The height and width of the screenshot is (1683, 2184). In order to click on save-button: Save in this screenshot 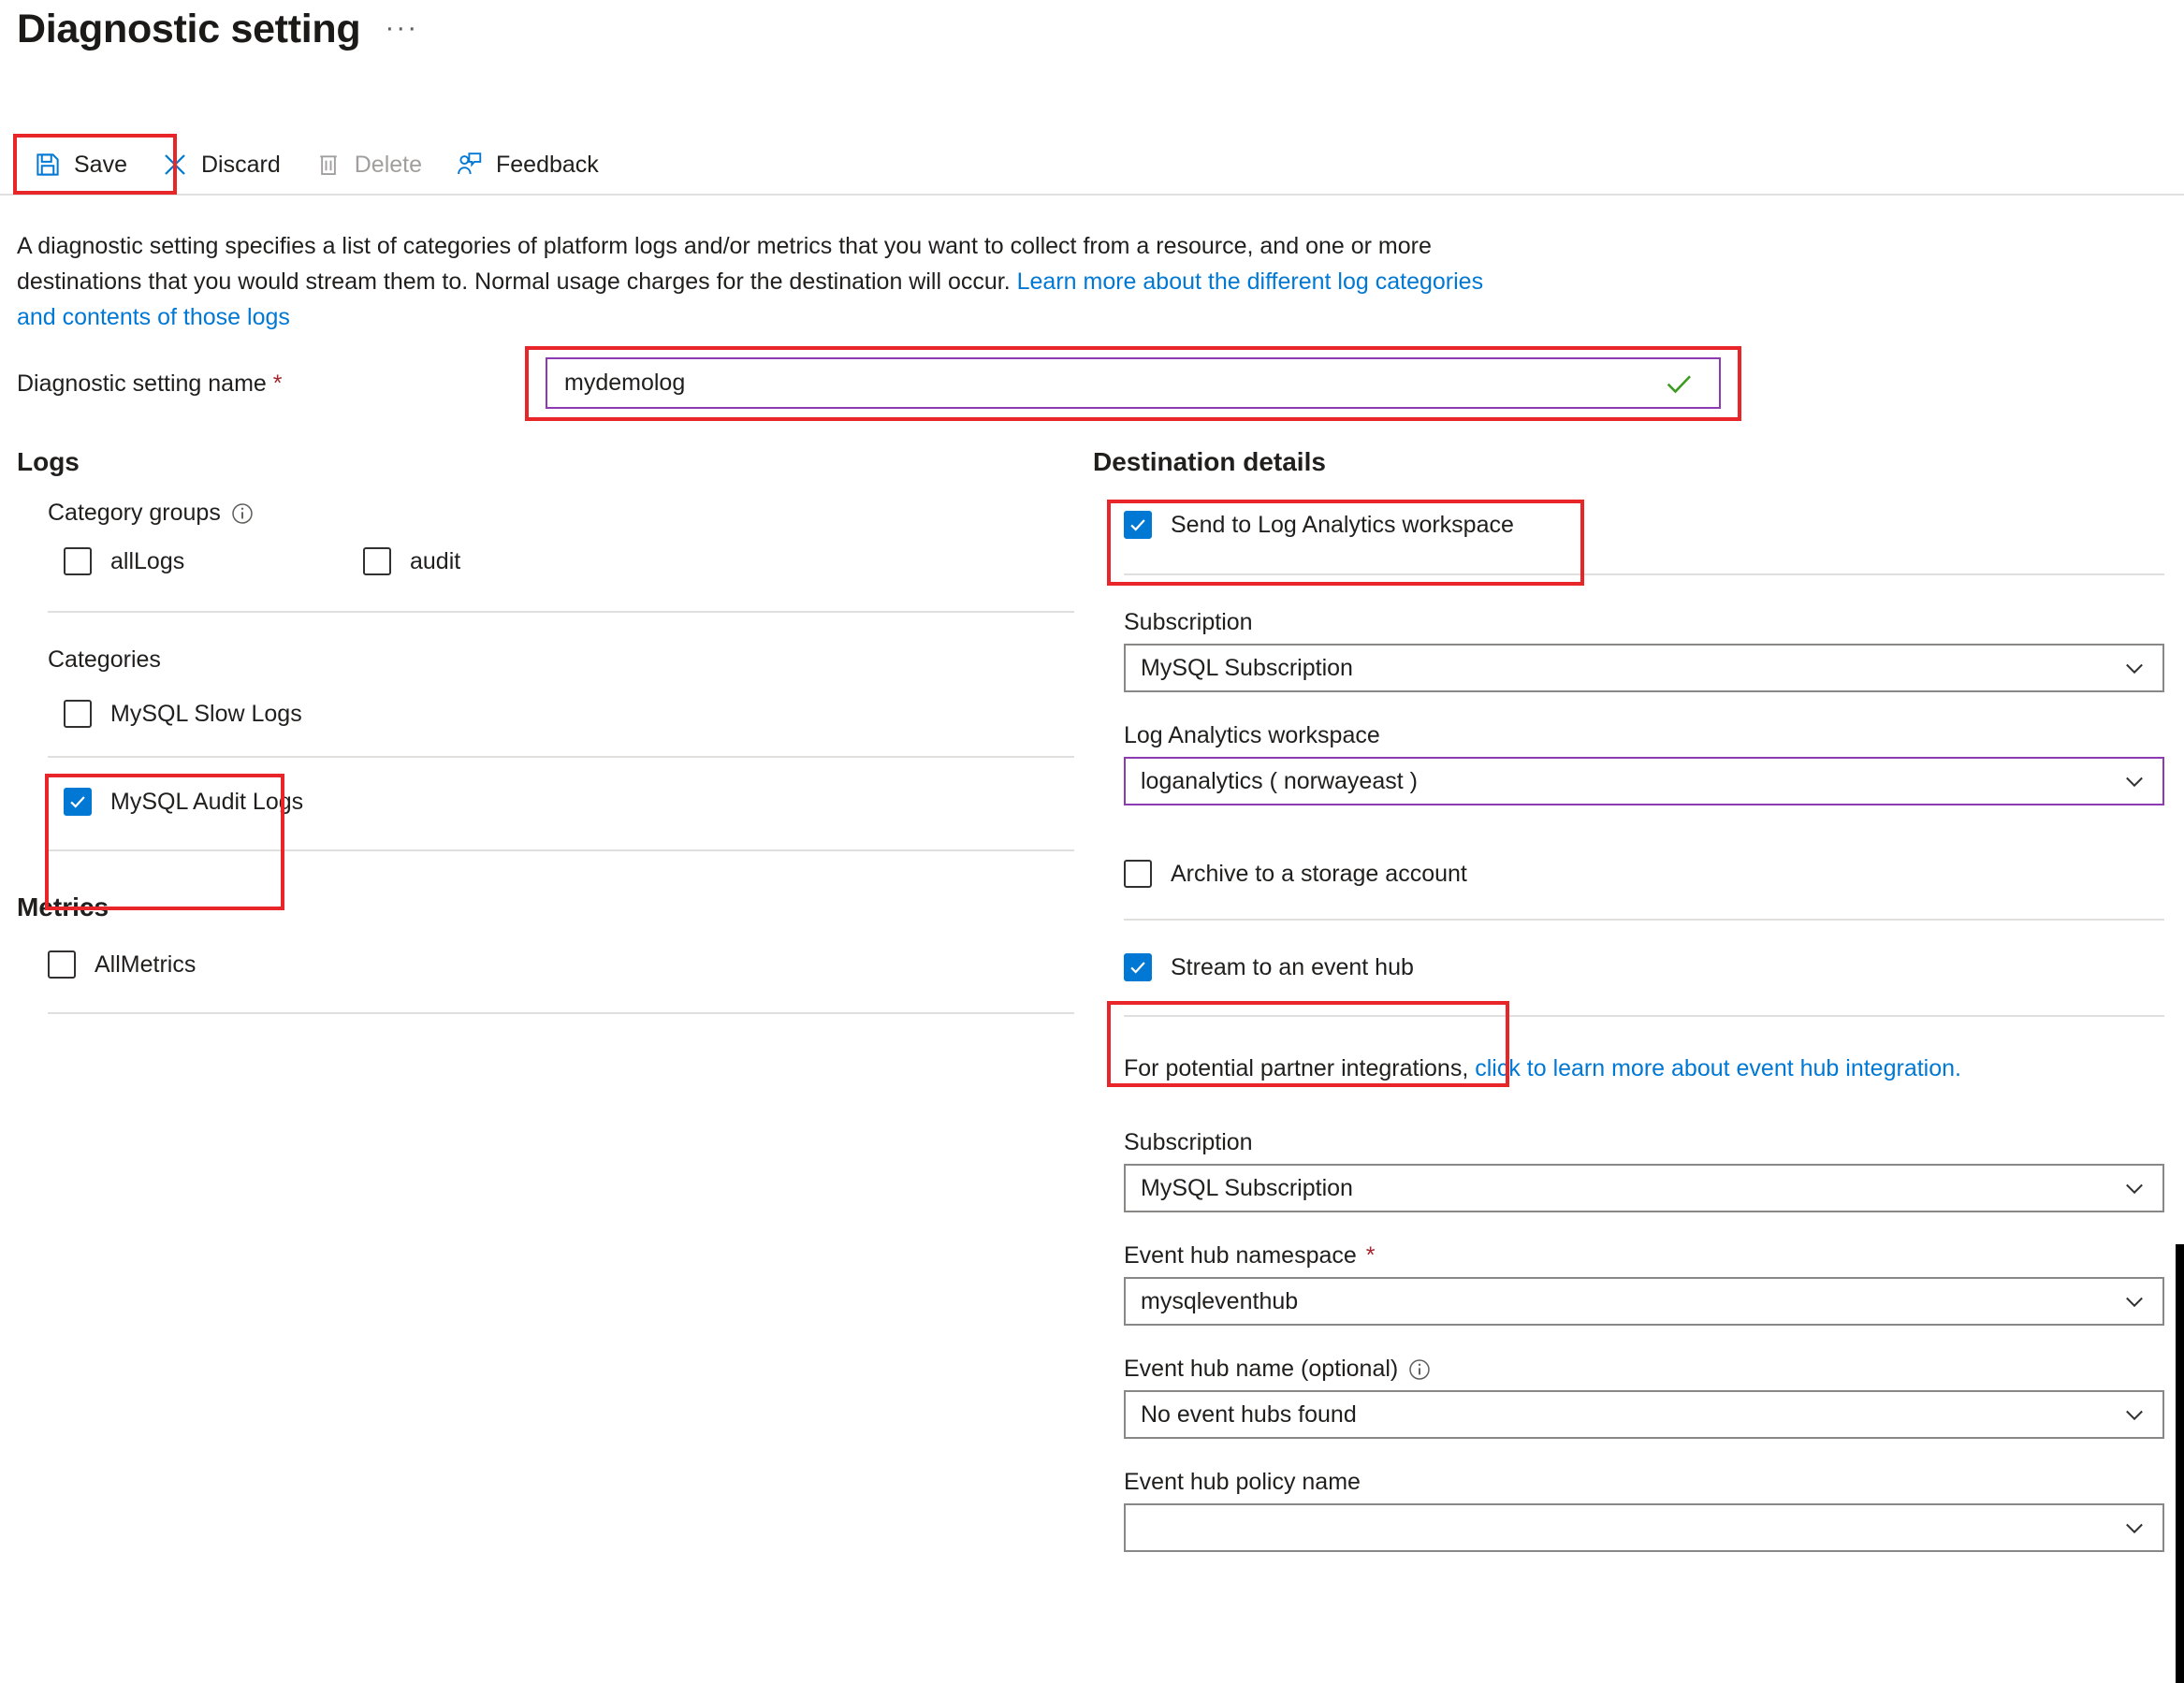, I will do `click(80, 165)`.